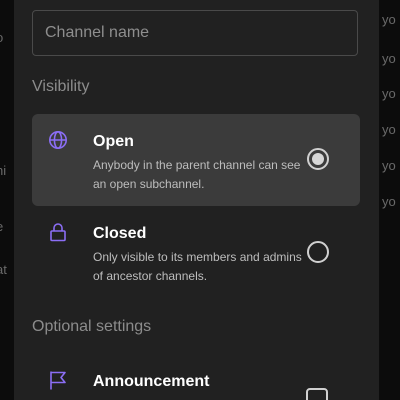 This screenshot has width=400, height=400. I want to click on announcement-checkbox, so click(317, 394).